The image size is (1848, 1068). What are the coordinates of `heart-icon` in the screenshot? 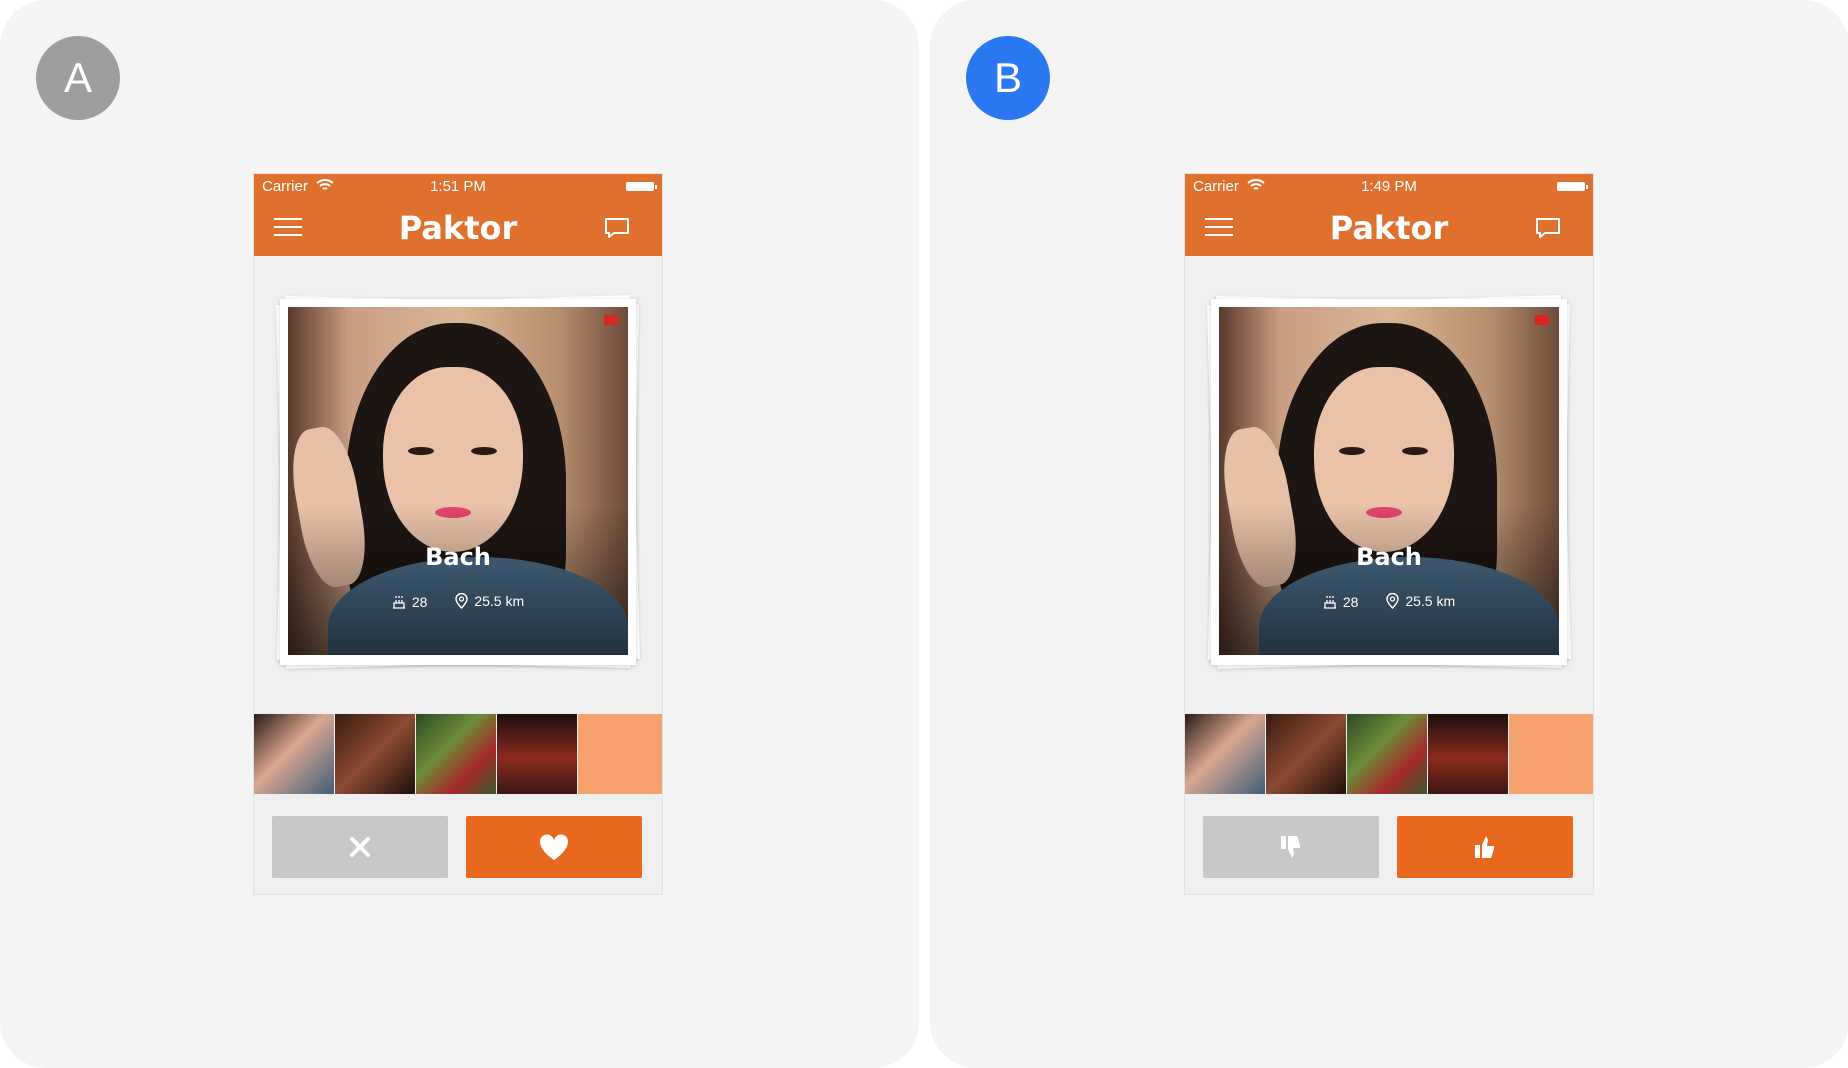 It's located at (554, 847).